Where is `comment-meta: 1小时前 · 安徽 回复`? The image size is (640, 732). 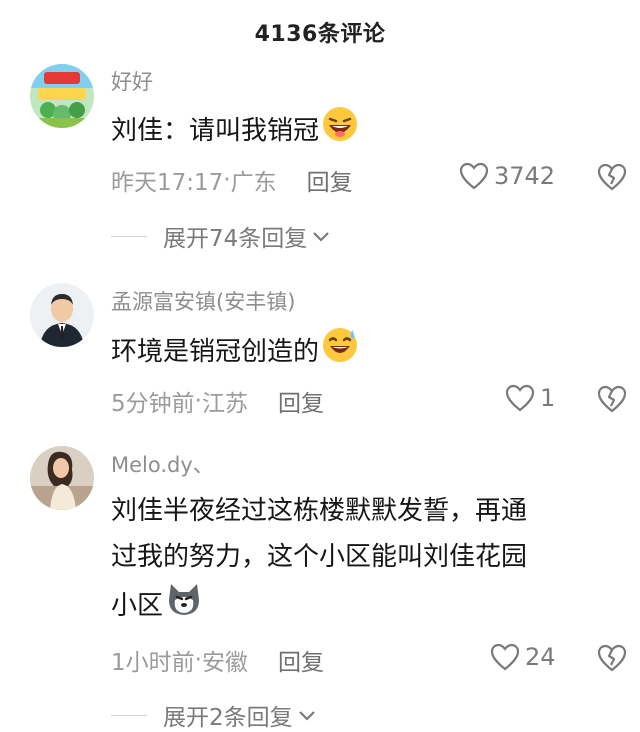
comment-meta: 1小时前 · 安徽 回复 is located at coordinates (217, 660).